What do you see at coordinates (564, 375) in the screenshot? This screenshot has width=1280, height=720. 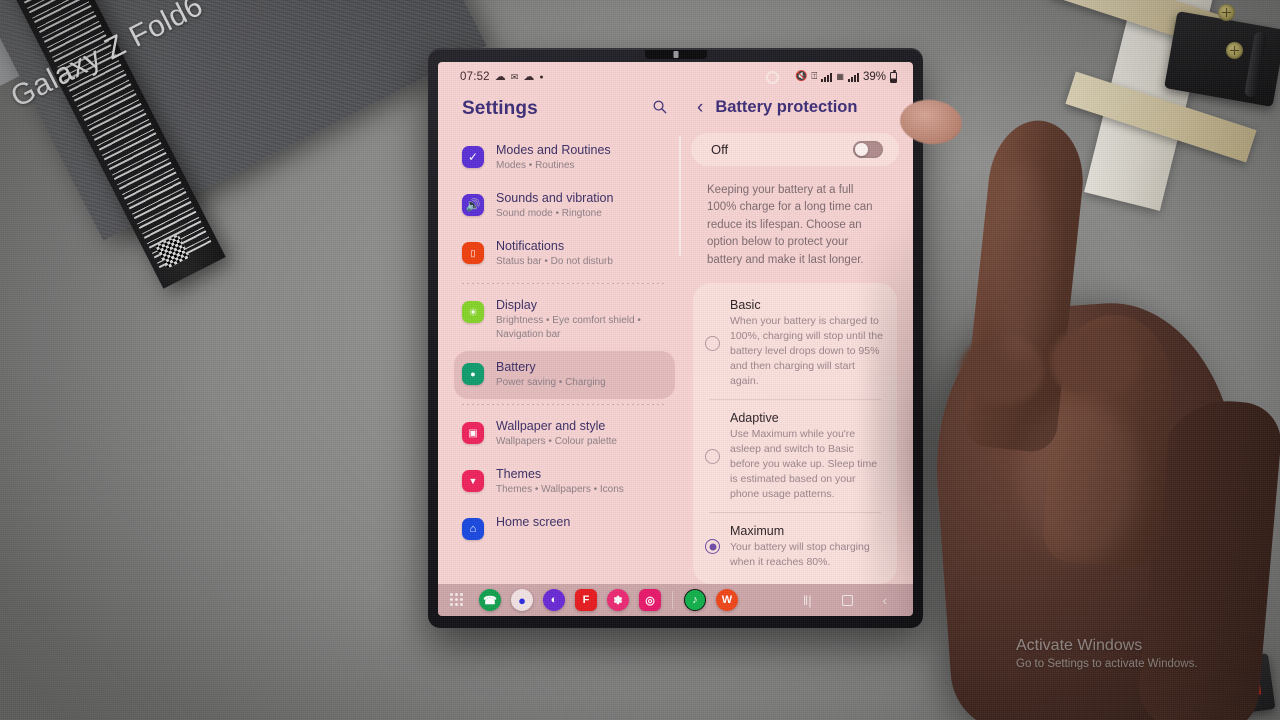 I see `sidebar-item-battery: ● Battery Power saving • Charging` at bounding box center [564, 375].